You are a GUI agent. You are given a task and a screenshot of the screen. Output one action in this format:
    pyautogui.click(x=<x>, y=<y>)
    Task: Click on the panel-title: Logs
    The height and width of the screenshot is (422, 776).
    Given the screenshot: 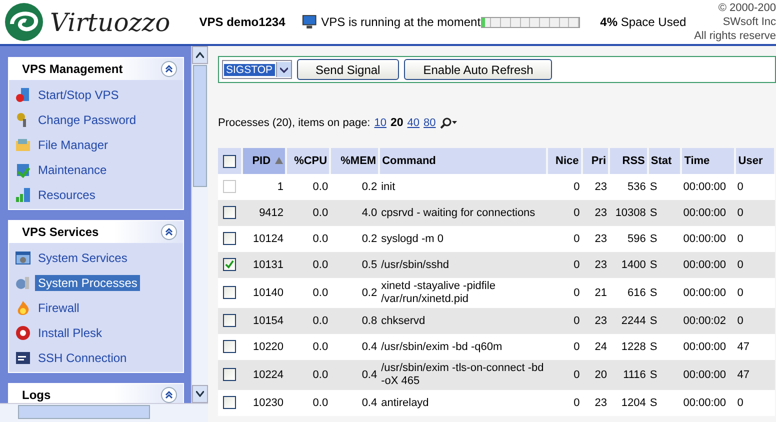 What is the action you would take?
    pyautogui.click(x=36, y=395)
    